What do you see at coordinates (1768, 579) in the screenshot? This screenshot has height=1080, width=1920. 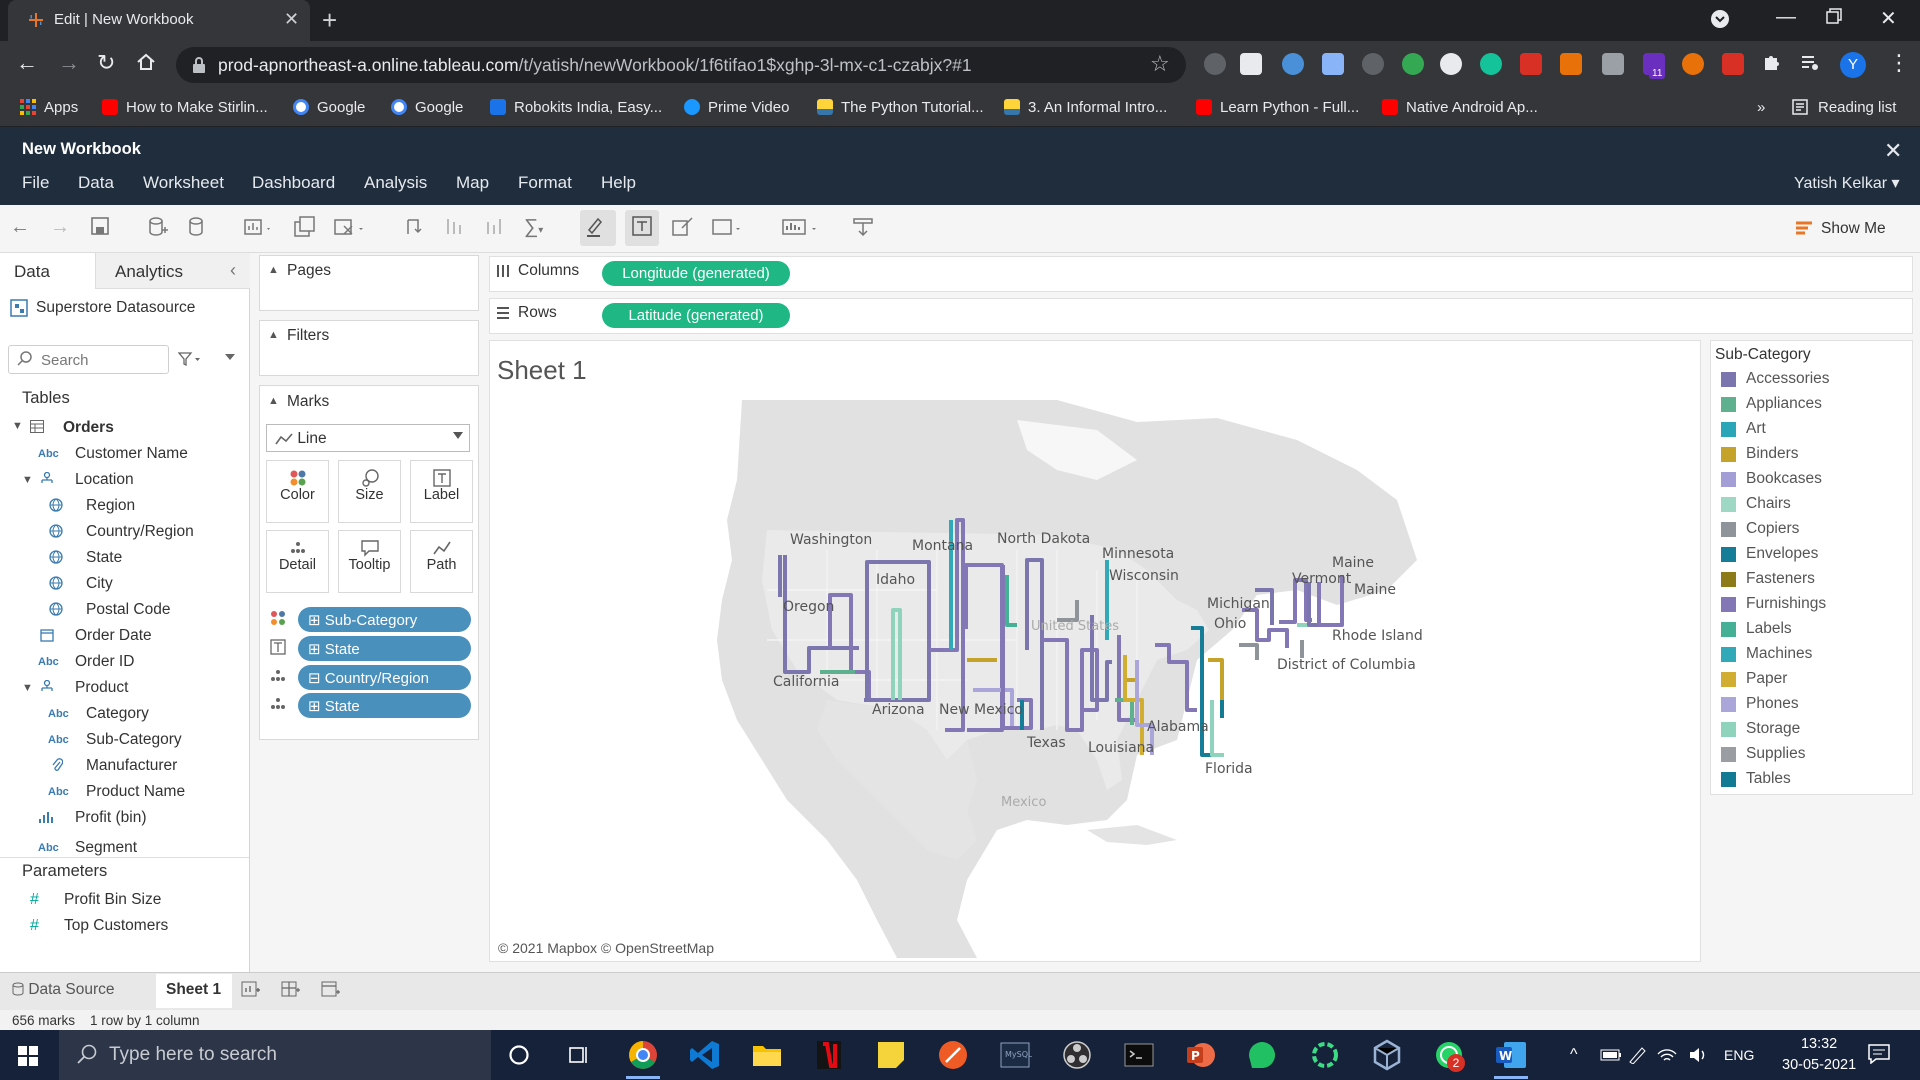 I see `legend-item: Fasteners` at bounding box center [1768, 579].